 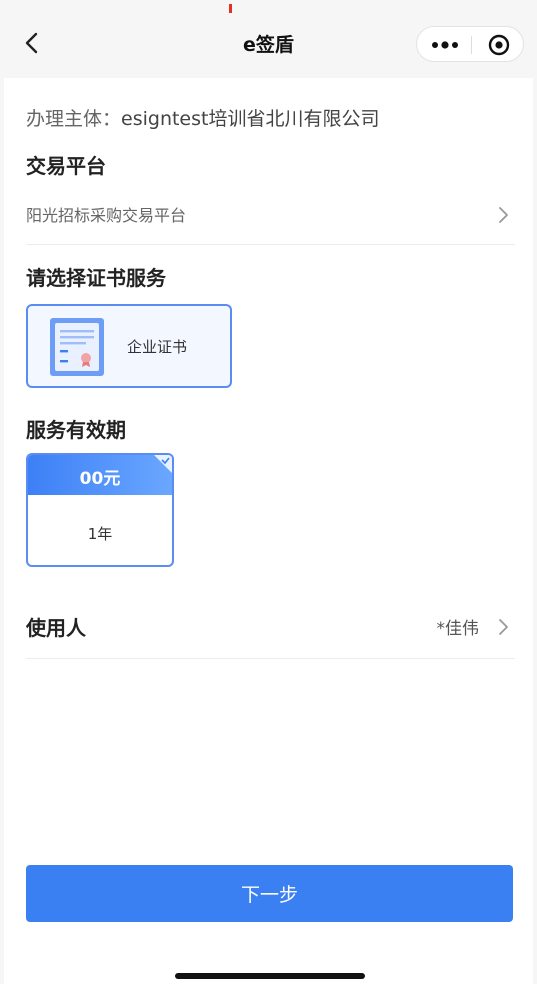 I want to click on mini-program-capsule, so click(x=470, y=44).